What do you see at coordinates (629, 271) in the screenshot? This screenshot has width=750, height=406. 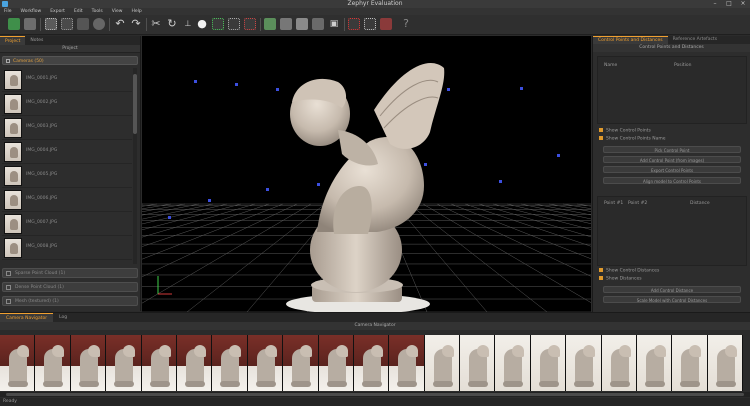 I see `show-control-distances-checkbox: Show Control Distances` at bounding box center [629, 271].